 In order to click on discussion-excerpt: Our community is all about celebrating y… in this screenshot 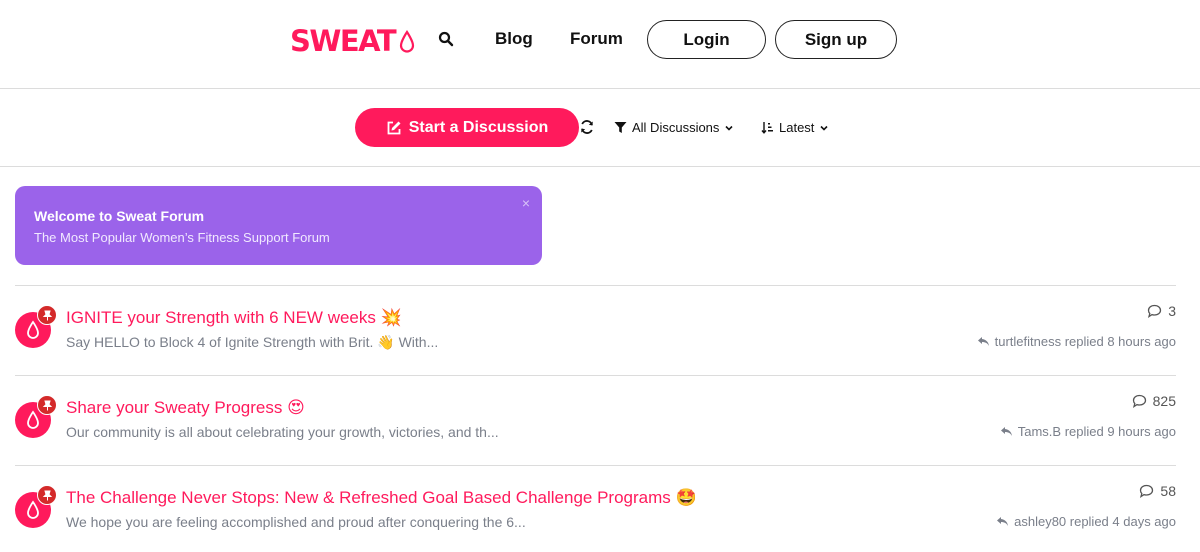, I will do `click(282, 432)`.